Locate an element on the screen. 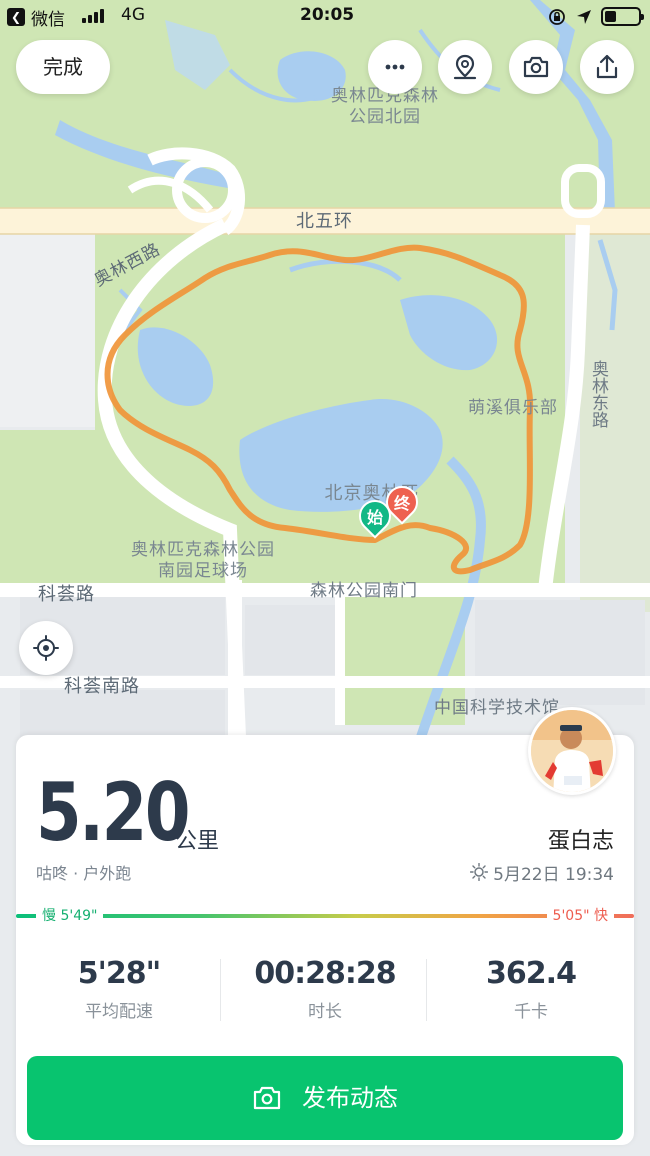 Image resolution: width=650 pixels, height=1156 pixels. username: 蛋白志 is located at coordinates (581, 839).